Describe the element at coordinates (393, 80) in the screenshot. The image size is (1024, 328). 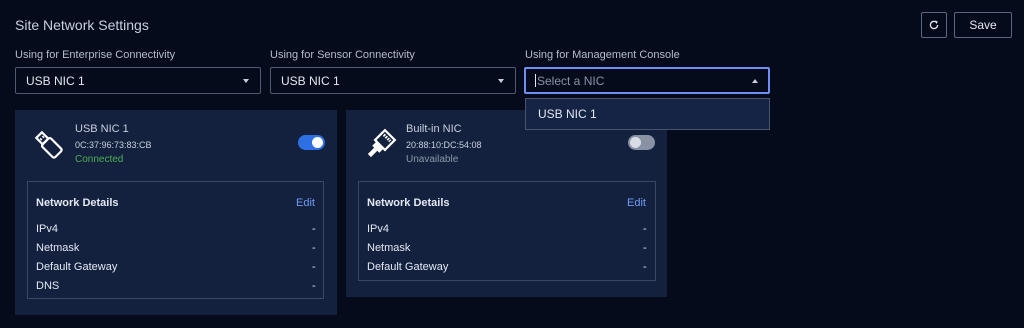
I see `sensor-connectivity-select: USB NIC 1` at that location.